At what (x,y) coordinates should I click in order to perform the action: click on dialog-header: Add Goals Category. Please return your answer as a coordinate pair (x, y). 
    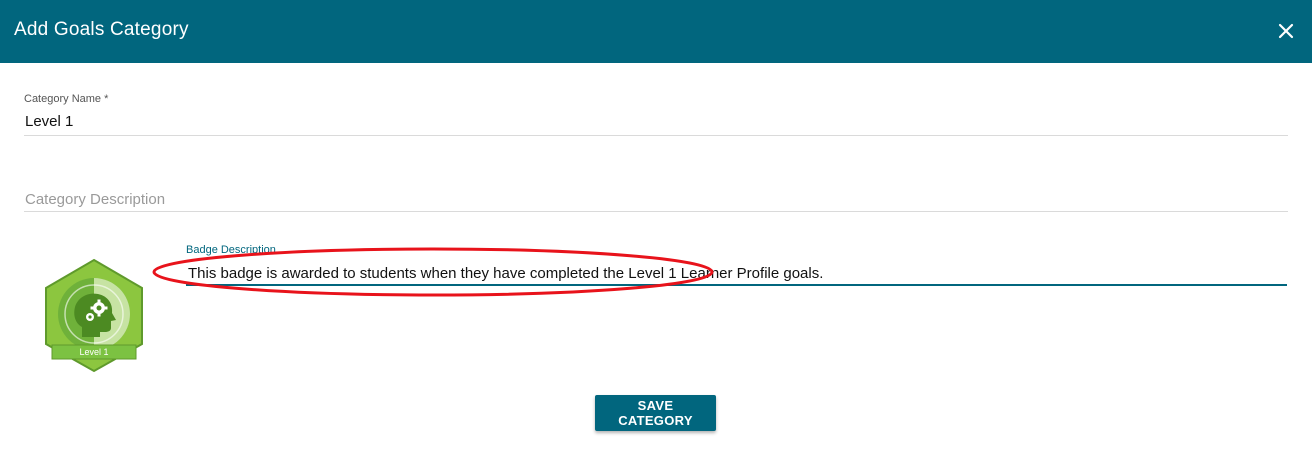
    Looking at the image, I should click on (656, 31).